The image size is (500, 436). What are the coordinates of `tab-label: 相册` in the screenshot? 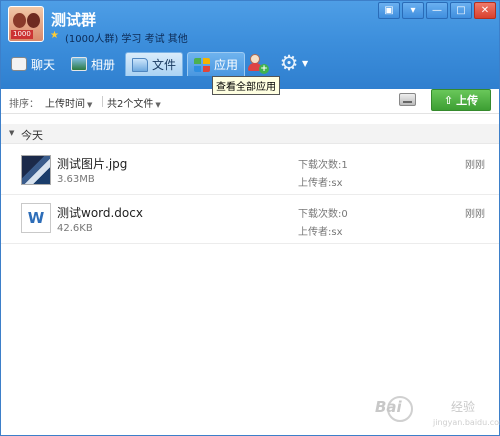 It's located at (103, 64).